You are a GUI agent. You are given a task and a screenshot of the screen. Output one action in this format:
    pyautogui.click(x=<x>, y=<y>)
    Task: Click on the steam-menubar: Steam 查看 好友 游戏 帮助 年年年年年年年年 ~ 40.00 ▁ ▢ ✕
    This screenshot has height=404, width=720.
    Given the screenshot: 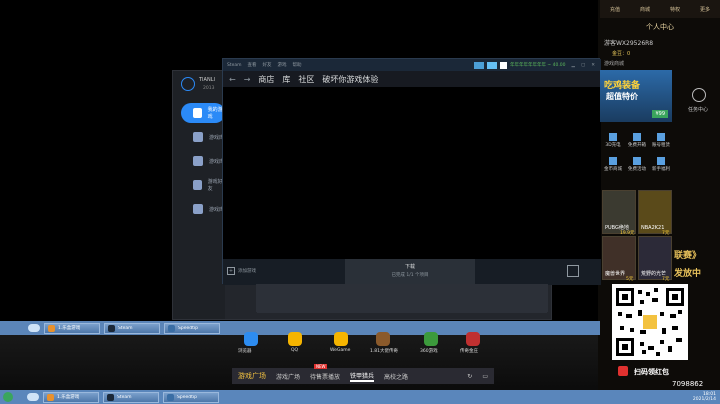 What is the action you would take?
    pyautogui.click(x=412, y=65)
    